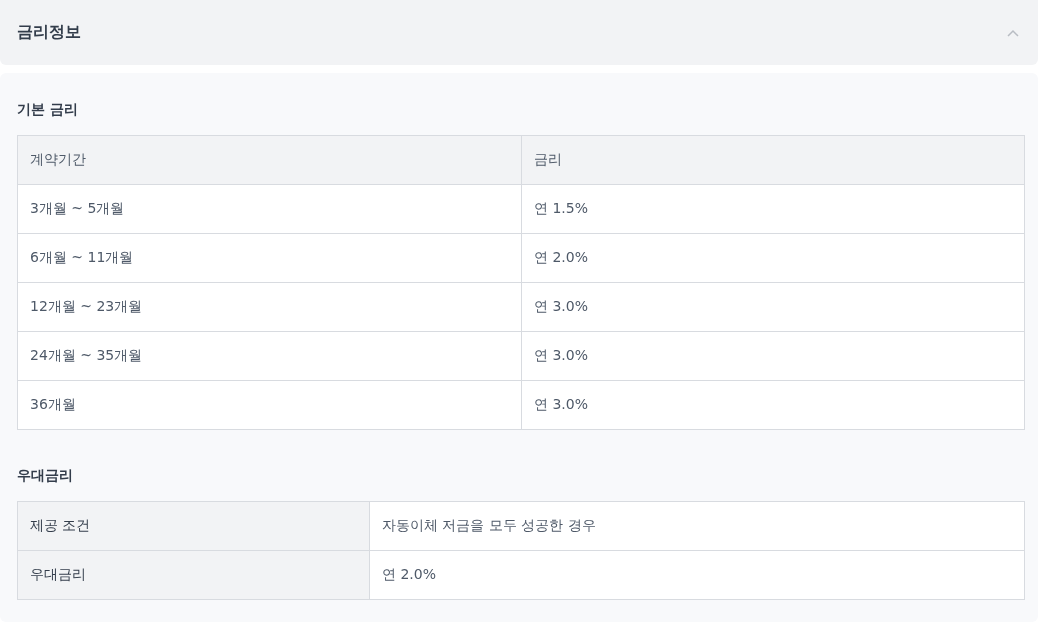 The height and width of the screenshot is (622, 1038). Describe the element at coordinates (193, 575) in the screenshot. I see `row-header: 우대금리` at that location.